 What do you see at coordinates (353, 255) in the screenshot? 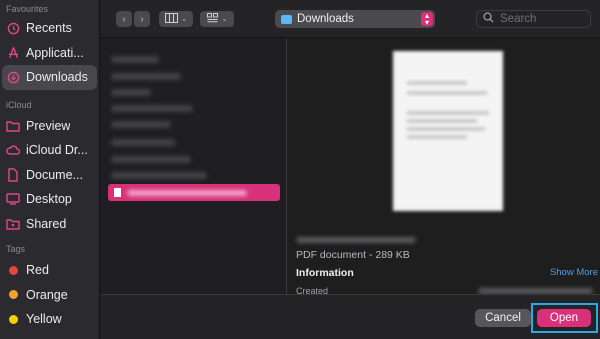
I see `file-type-size: PDF document - 289 KB` at bounding box center [353, 255].